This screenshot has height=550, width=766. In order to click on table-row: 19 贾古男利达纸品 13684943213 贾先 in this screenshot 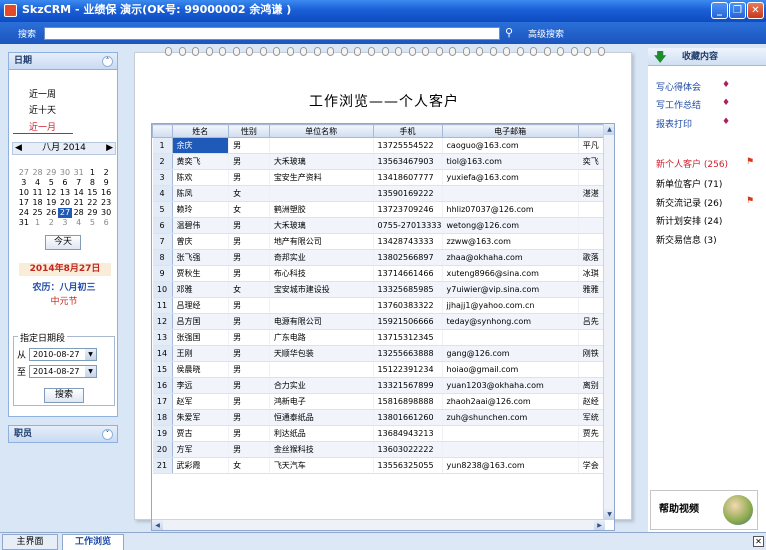, I will do `click(383, 433)`.